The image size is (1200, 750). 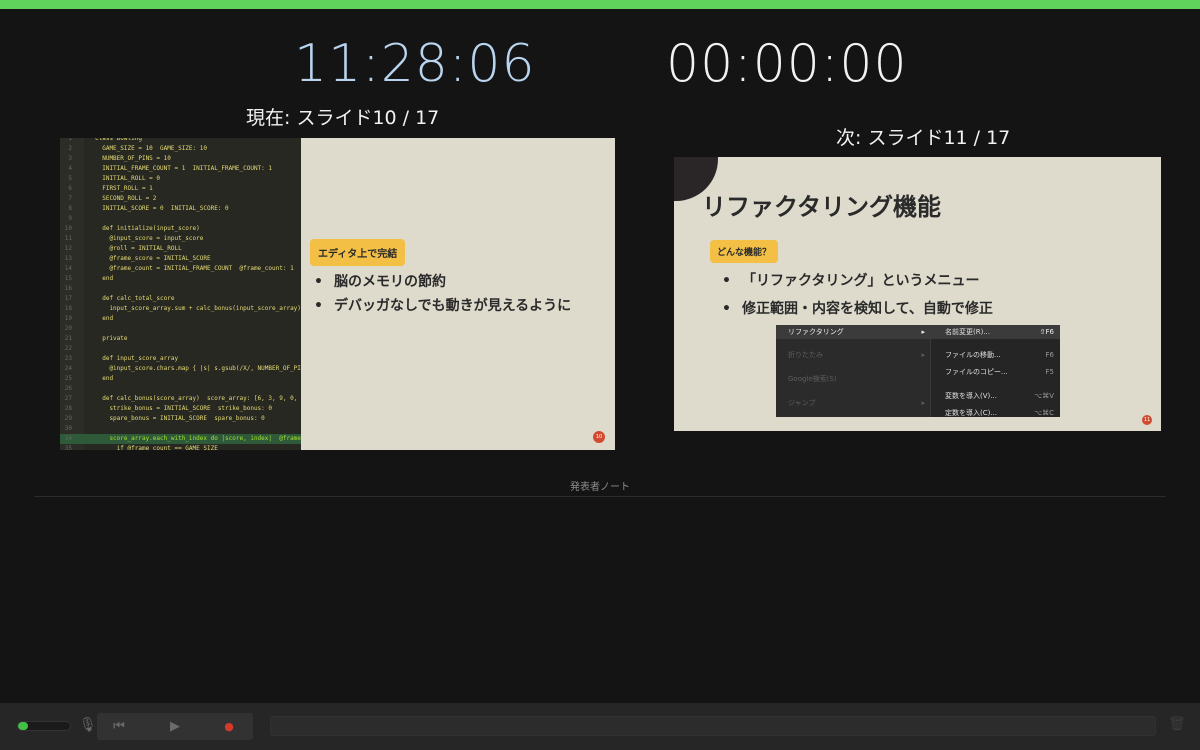 I want to click on line-number: 7, so click(x=70, y=198).